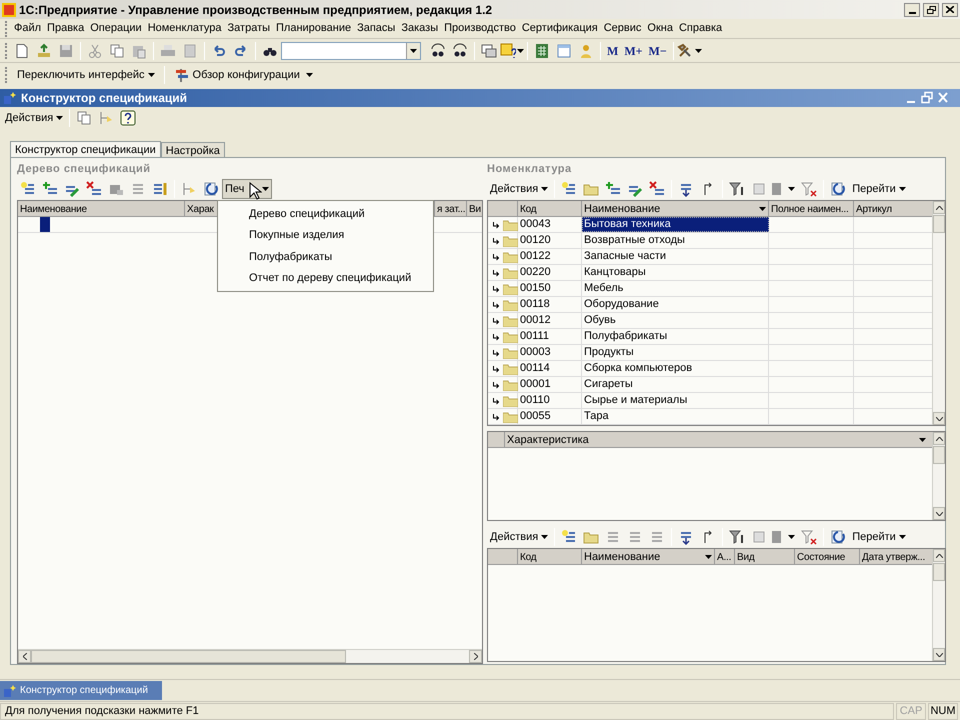 The image size is (960, 720). What do you see at coordinates (675, 224) in the screenshot?
I see `table-cell: Бытовая техника` at bounding box center [675, 224].